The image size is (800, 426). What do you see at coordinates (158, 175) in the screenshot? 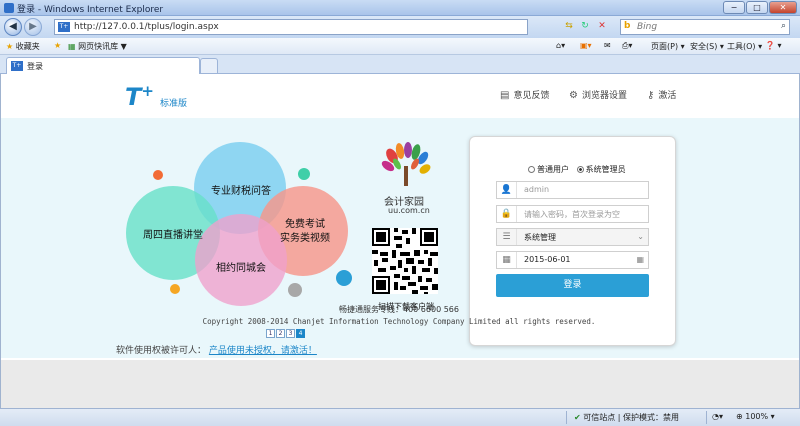
I see `decor-dot-orange` at bounding box center [158, 175].